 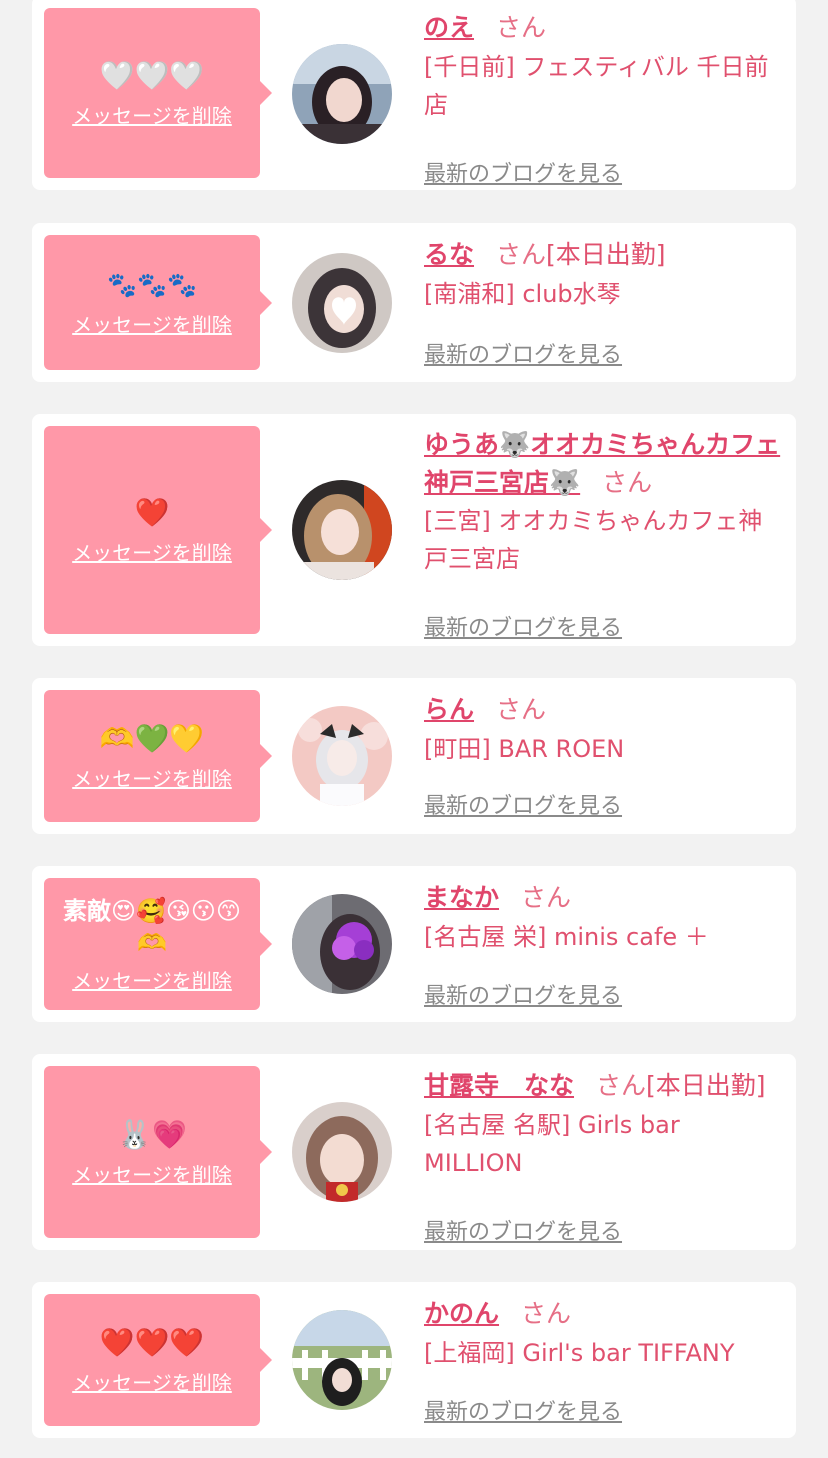 I want to click on girl-name-link: 甘露寺 なな, so click(x=499, y=1085).